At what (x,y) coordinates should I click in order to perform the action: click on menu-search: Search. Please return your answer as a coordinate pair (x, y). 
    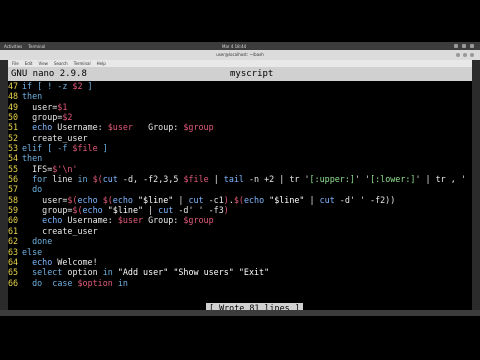
    Looking at the image, I should click on (61, 63).